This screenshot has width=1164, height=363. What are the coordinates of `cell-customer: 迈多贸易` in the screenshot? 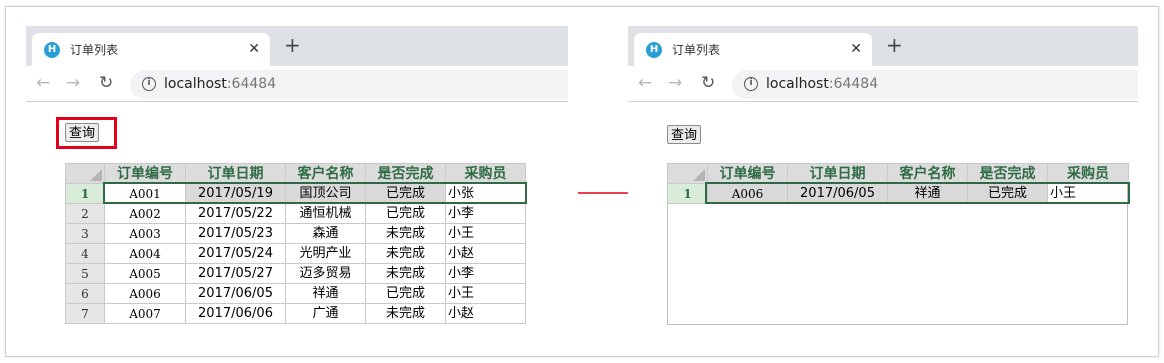 It's located at (325, 273).